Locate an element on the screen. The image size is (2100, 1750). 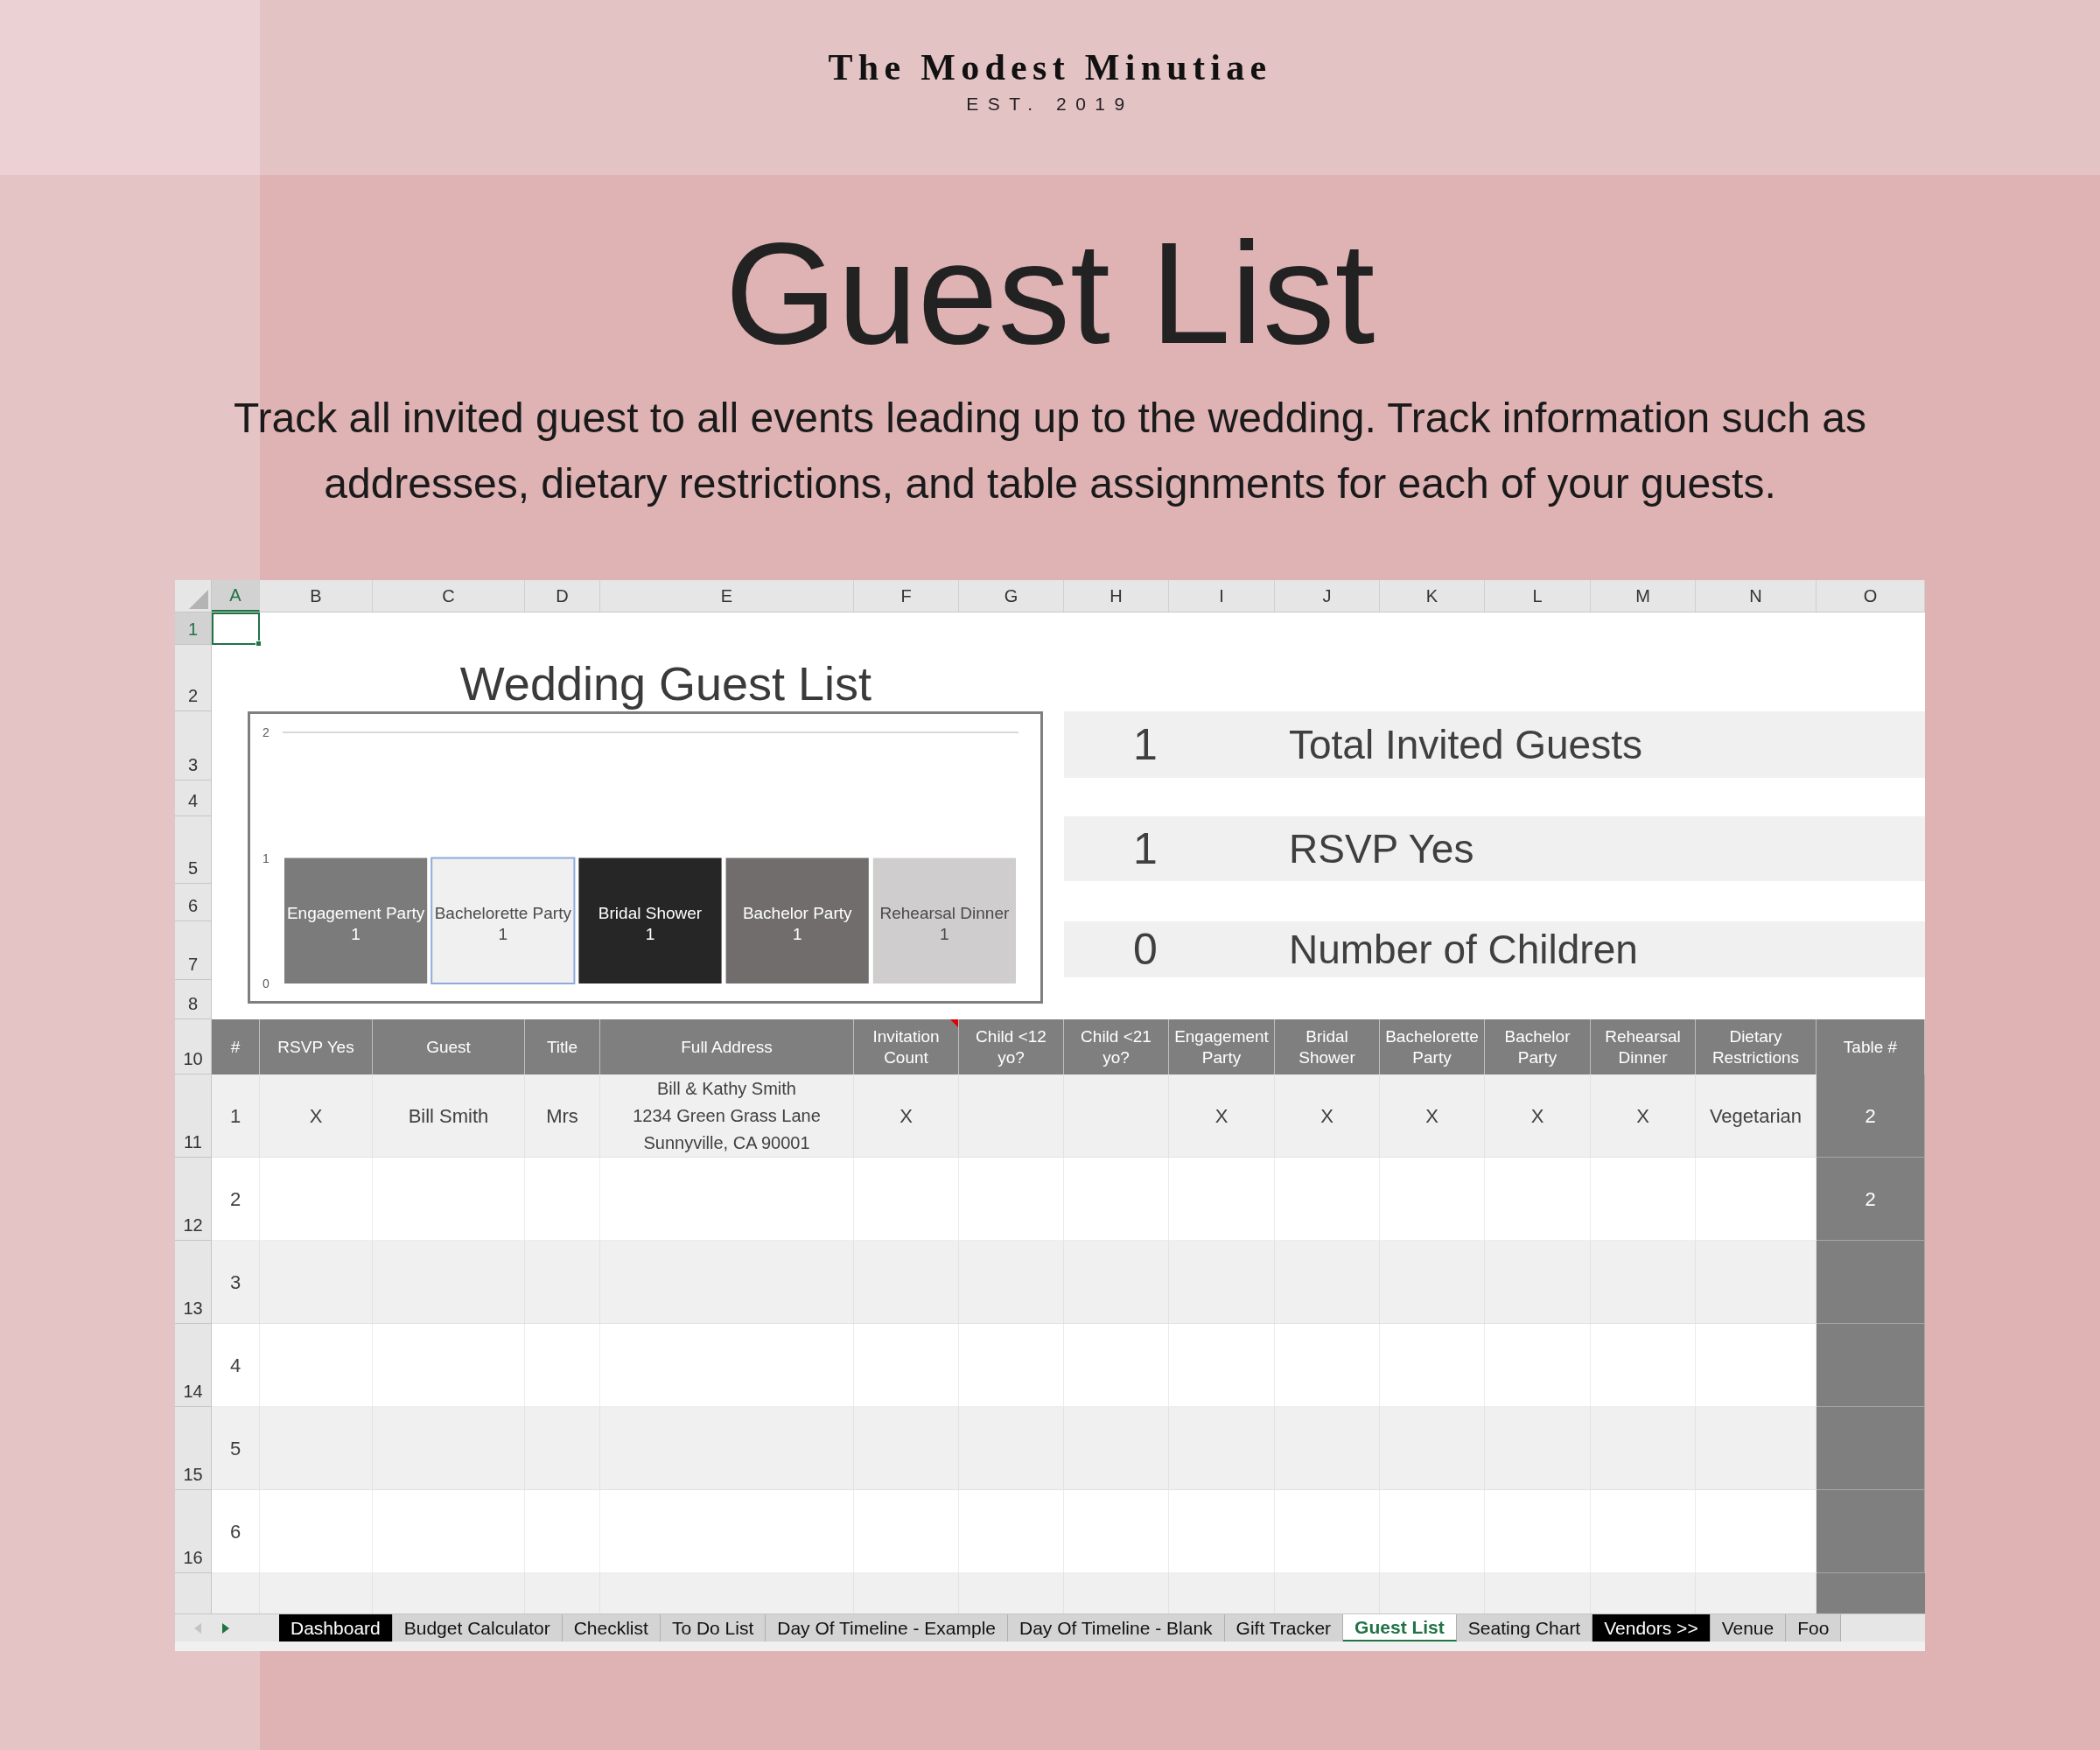
table-cell: 4 is located at coordinates (236, 1365).